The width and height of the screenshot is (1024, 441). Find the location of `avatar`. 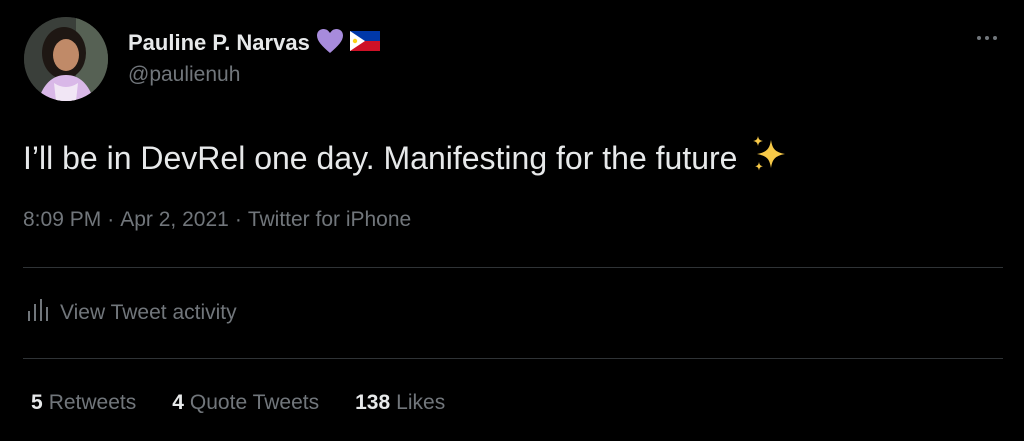

avatar is located at coordinates (66, 59).